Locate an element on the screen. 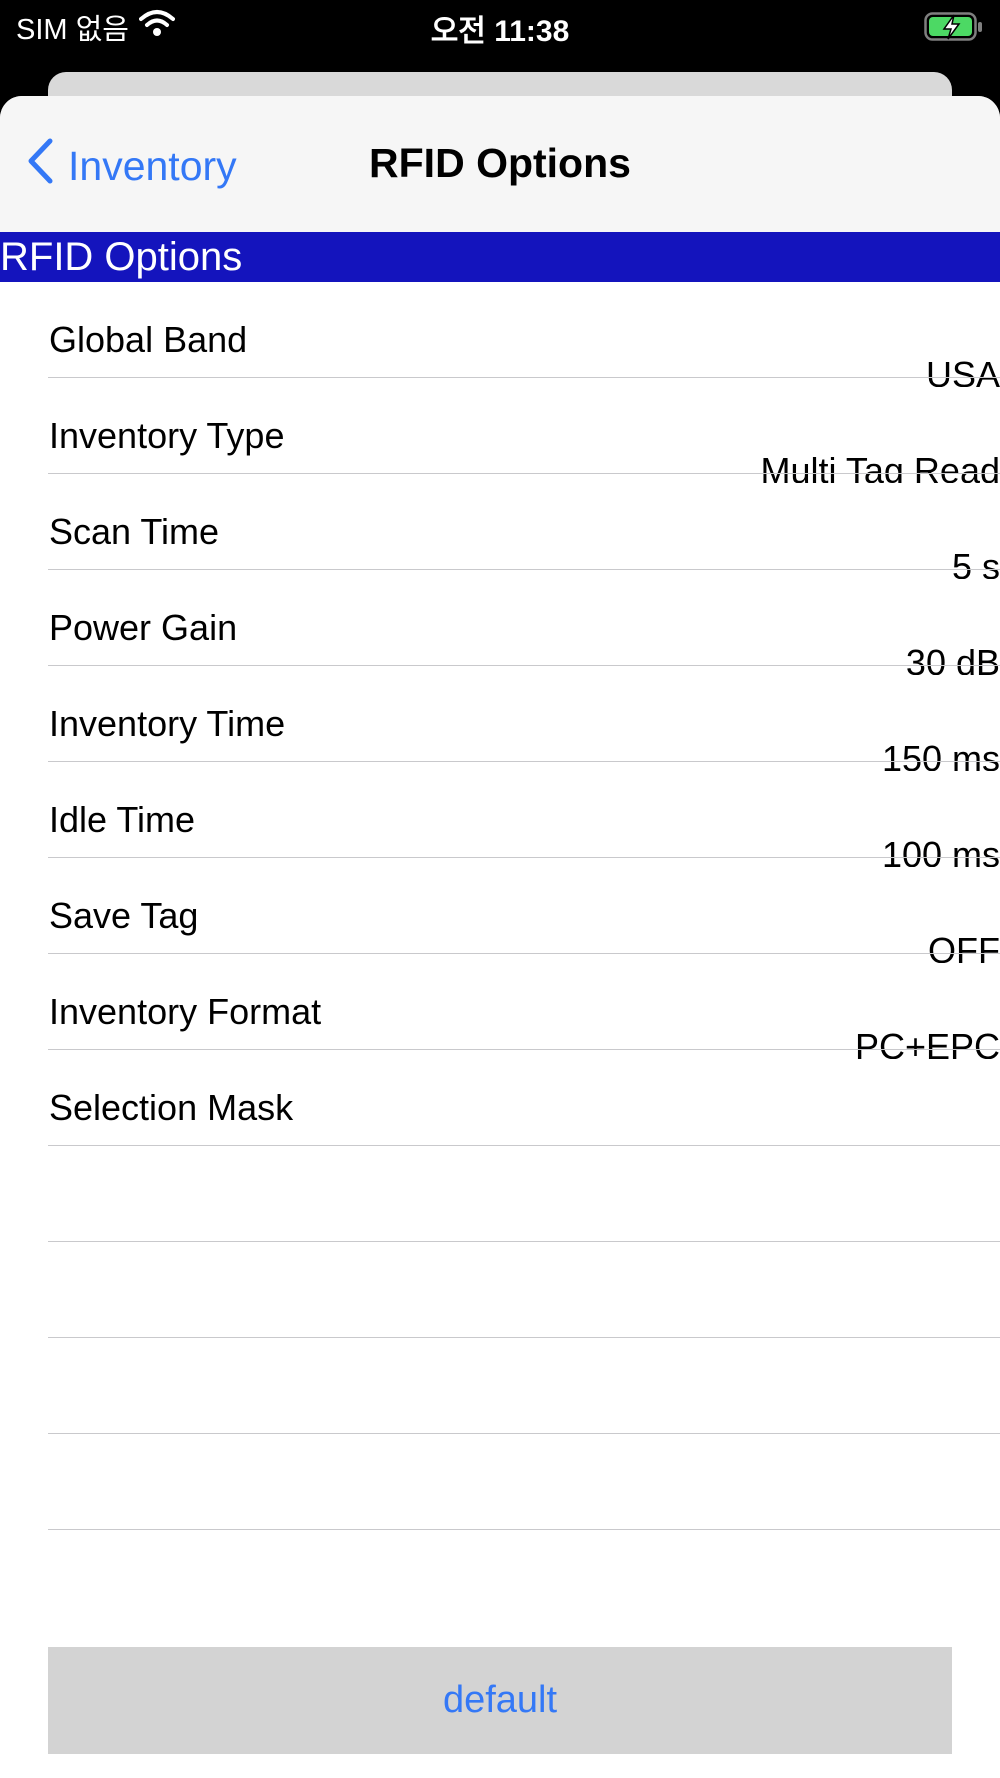 The width and height of the screenshot is (1000, 1778). option-row-inventory-type: Inventory Type Multi Tag Read is located at coordinates (500, 430).